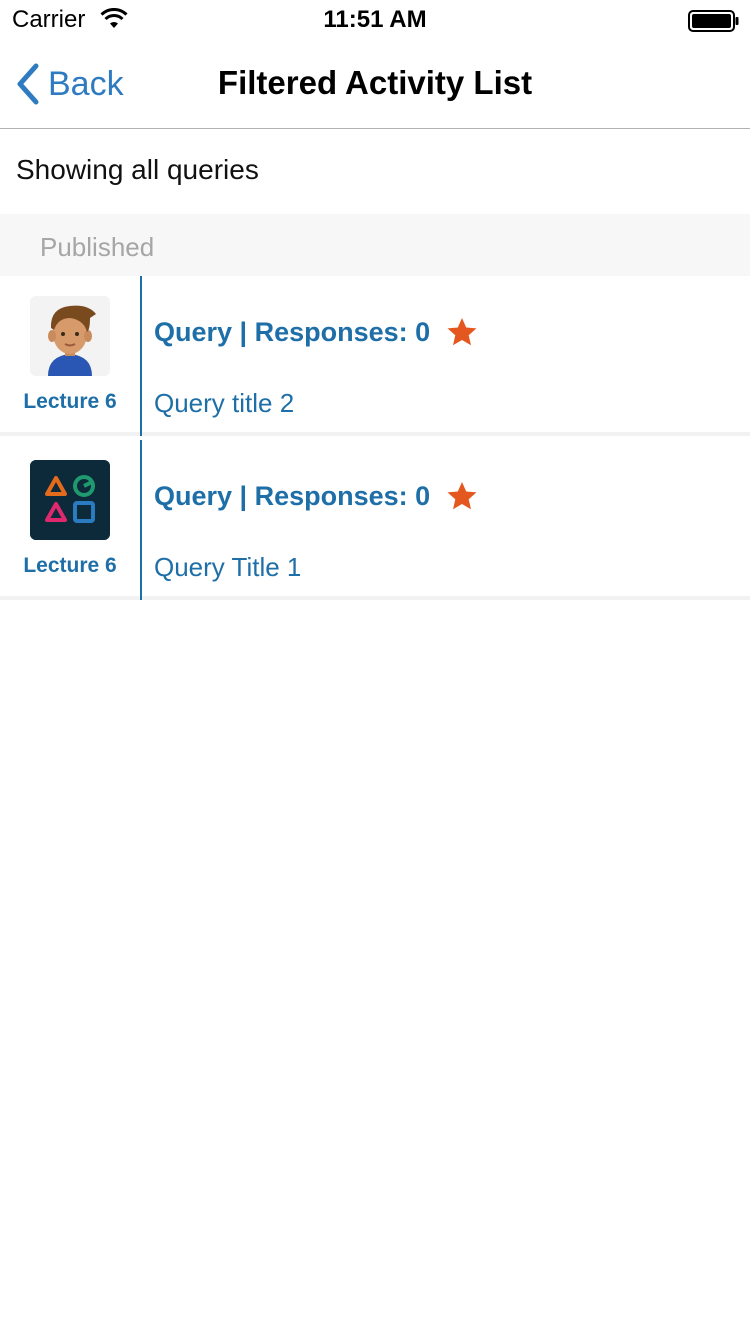 This screenshot has height=1334, width=750. I want to click on battery-icon, so click(713, 21).